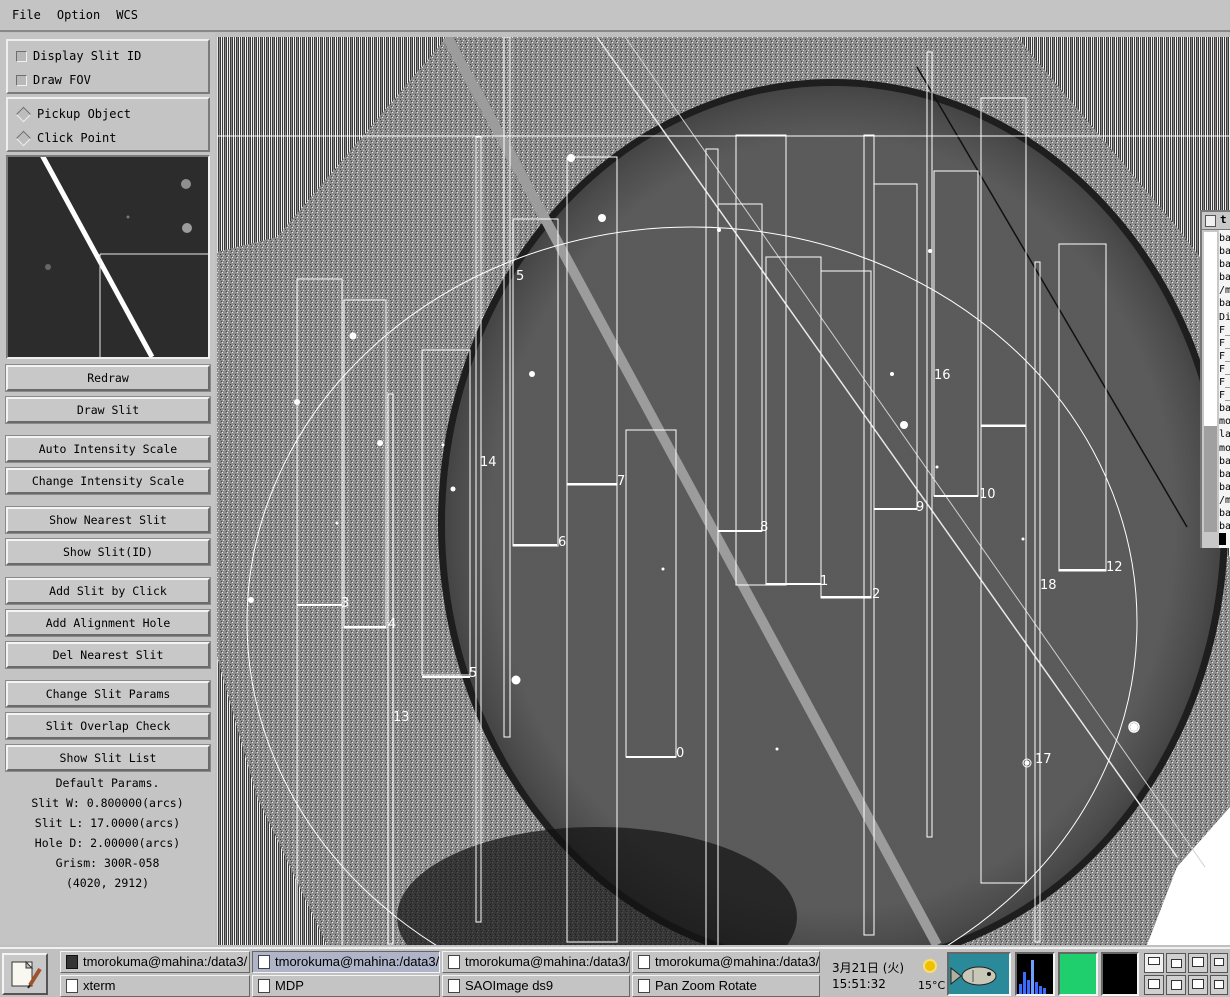 This screenshot has height=997, width=1230. Describe the element at coordinates (23, 114) in the screenshot. I see `pickup-object-radio` at that location.